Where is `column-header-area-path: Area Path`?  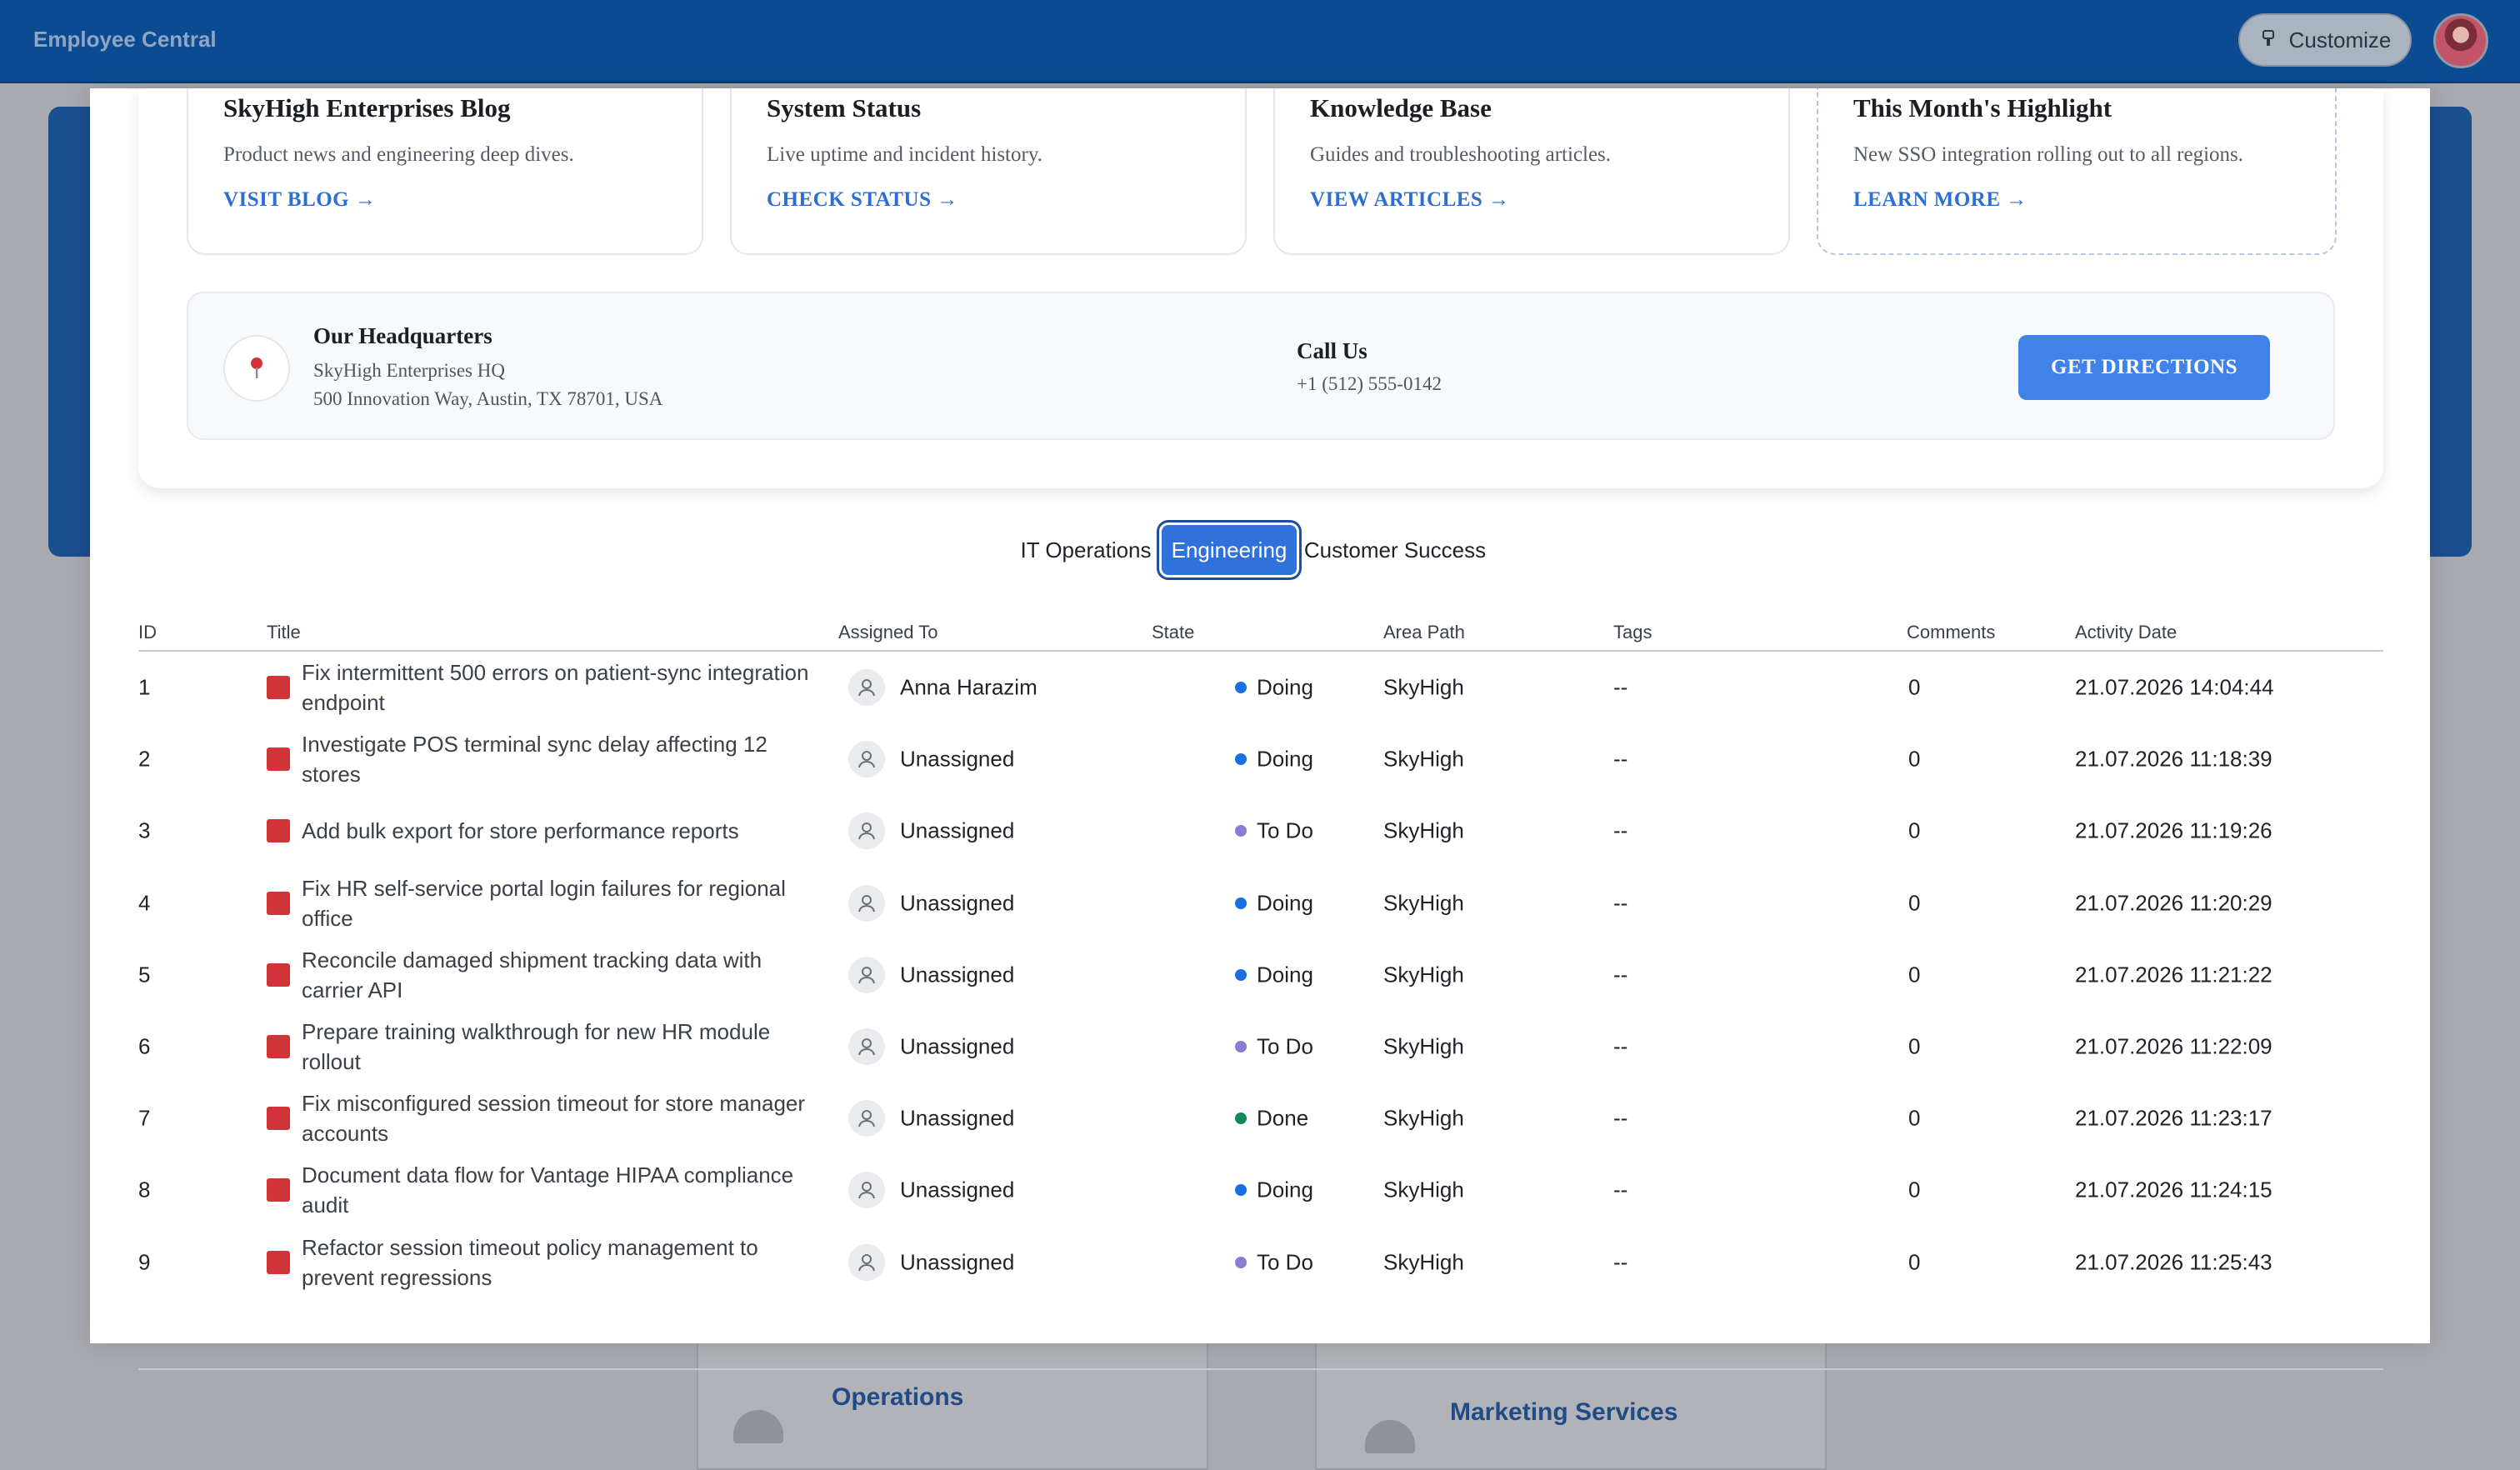 column-header-area-path: Area Path is located at coordinates (1424, 632).